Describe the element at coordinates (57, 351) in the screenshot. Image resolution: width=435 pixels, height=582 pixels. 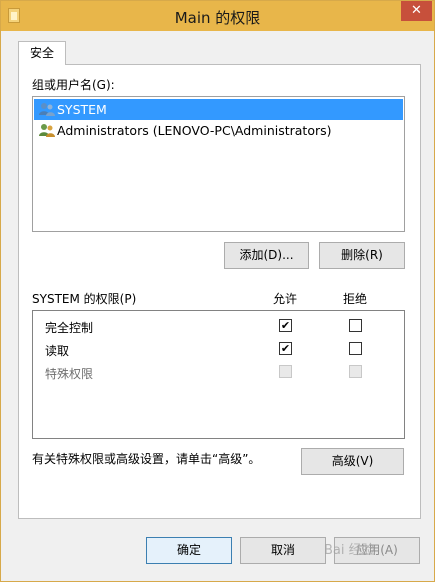
I see `permission-name: 读取` at that location.